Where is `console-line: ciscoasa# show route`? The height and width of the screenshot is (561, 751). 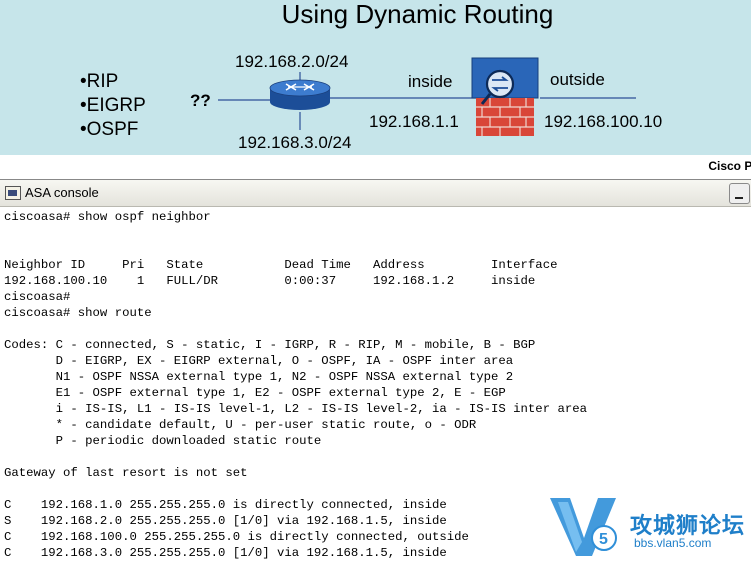 console-line: ciscoasa# show route is located at coordinates (78, 313).